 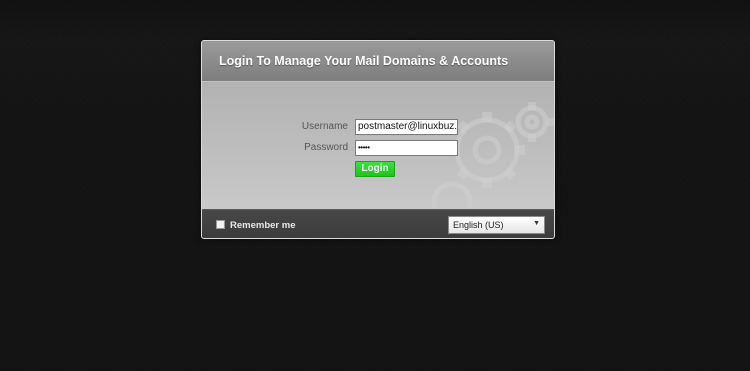 I want to click on language-value: English (US), so click(x=478, y=225).